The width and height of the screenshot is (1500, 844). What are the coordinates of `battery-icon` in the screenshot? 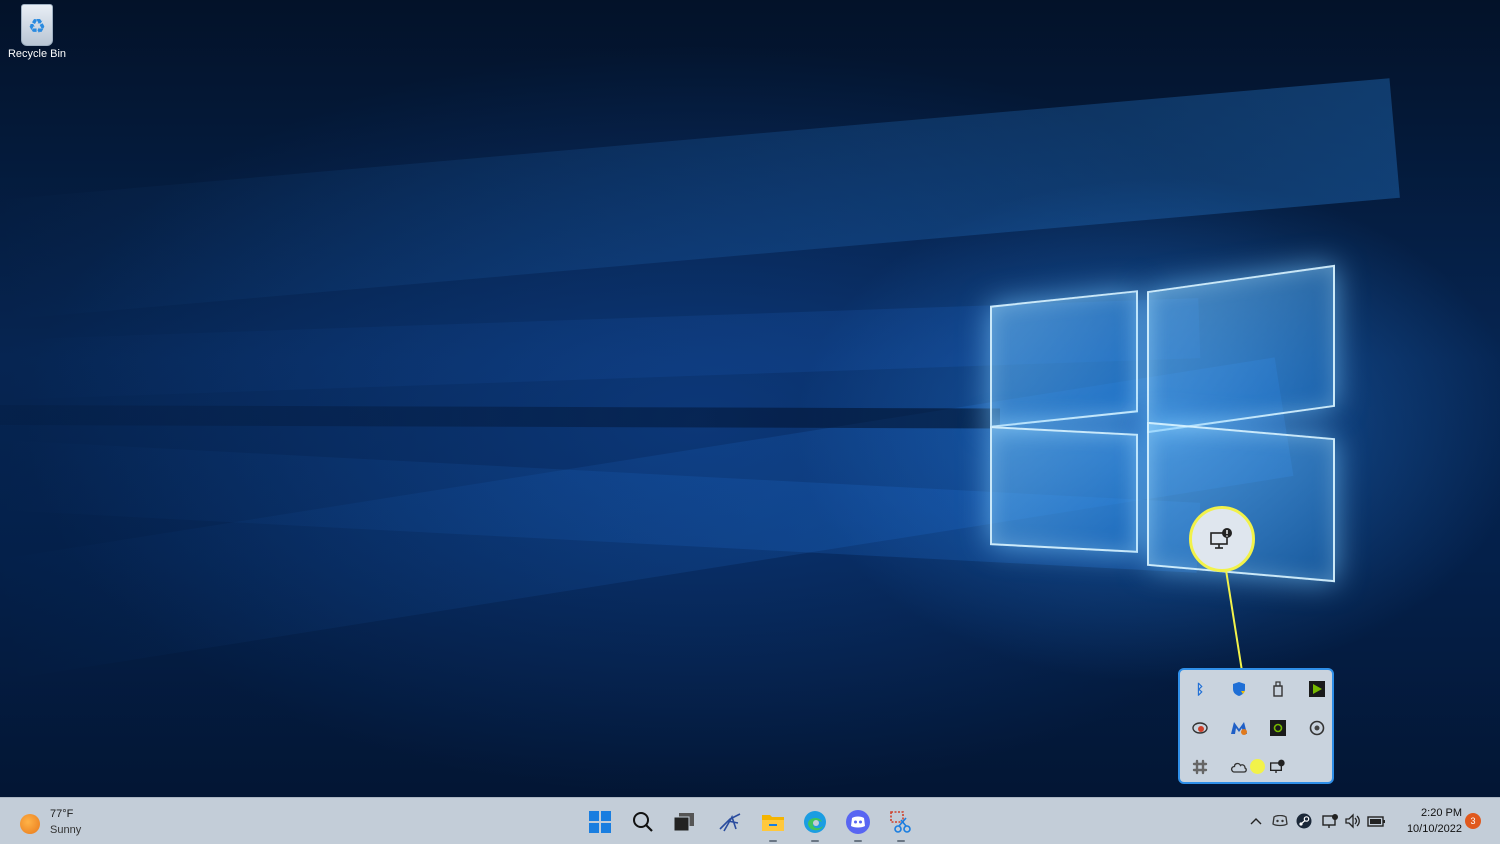 It's located at (1377, 821).